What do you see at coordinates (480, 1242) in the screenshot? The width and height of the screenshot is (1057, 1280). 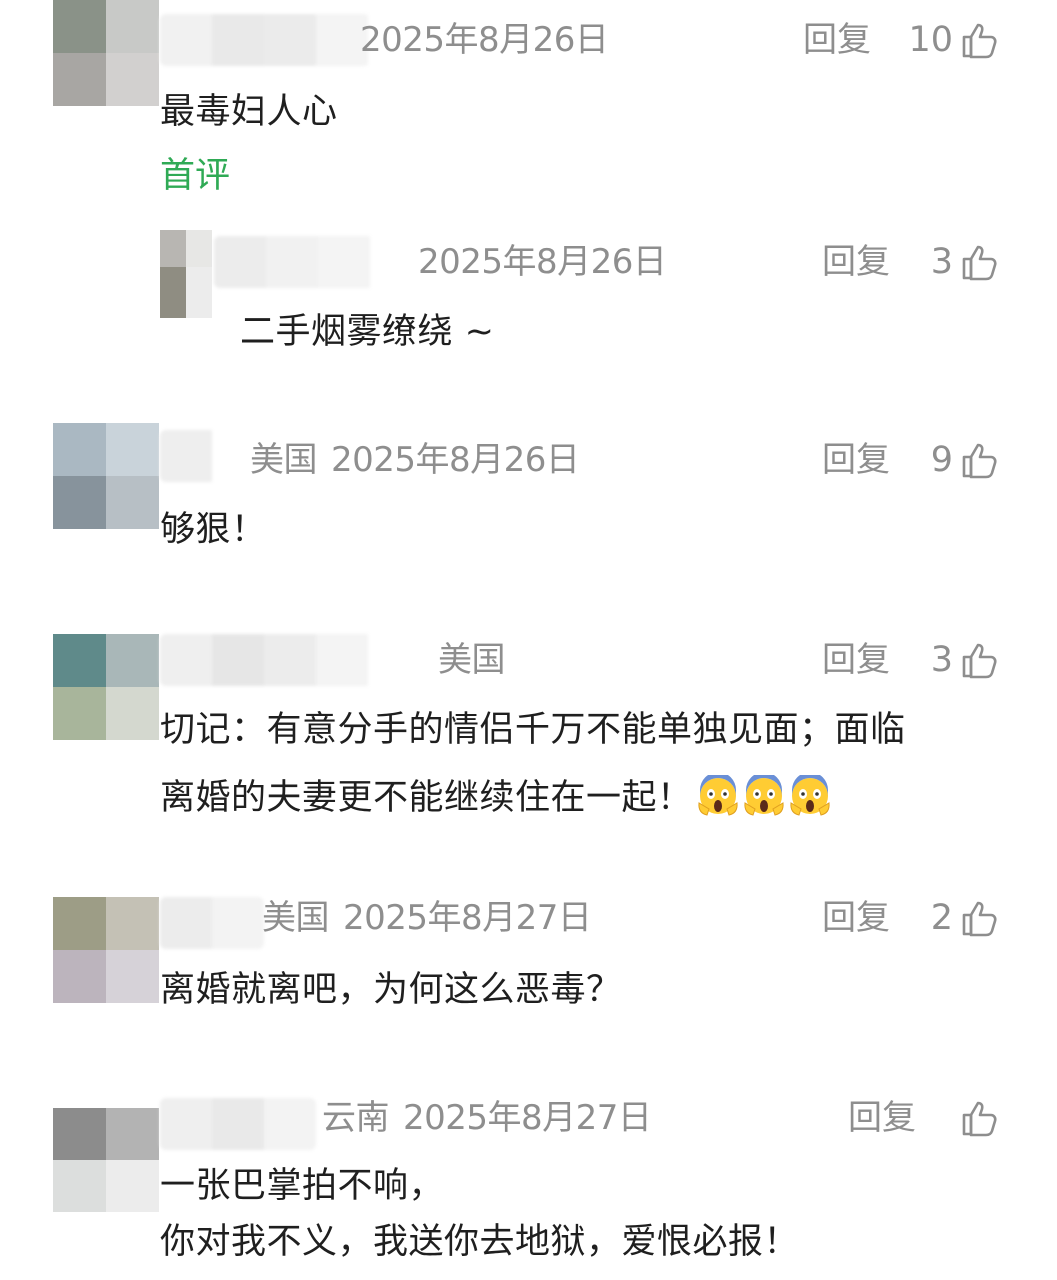 I see `comment-text-line: 你对我不义，我送你去地狱，爱恨必报！` at bounding box center [480, 1242].